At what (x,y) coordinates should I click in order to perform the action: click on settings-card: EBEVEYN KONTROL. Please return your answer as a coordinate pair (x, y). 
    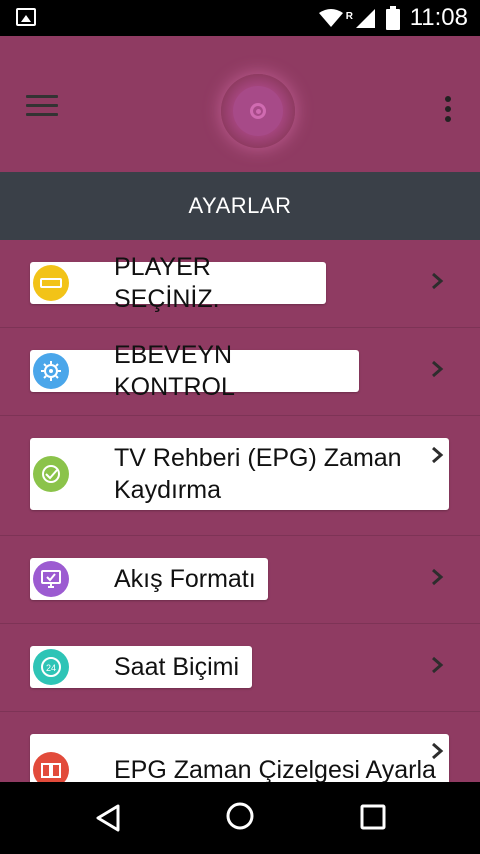
    Looking at the image, I should click on (194, 371).